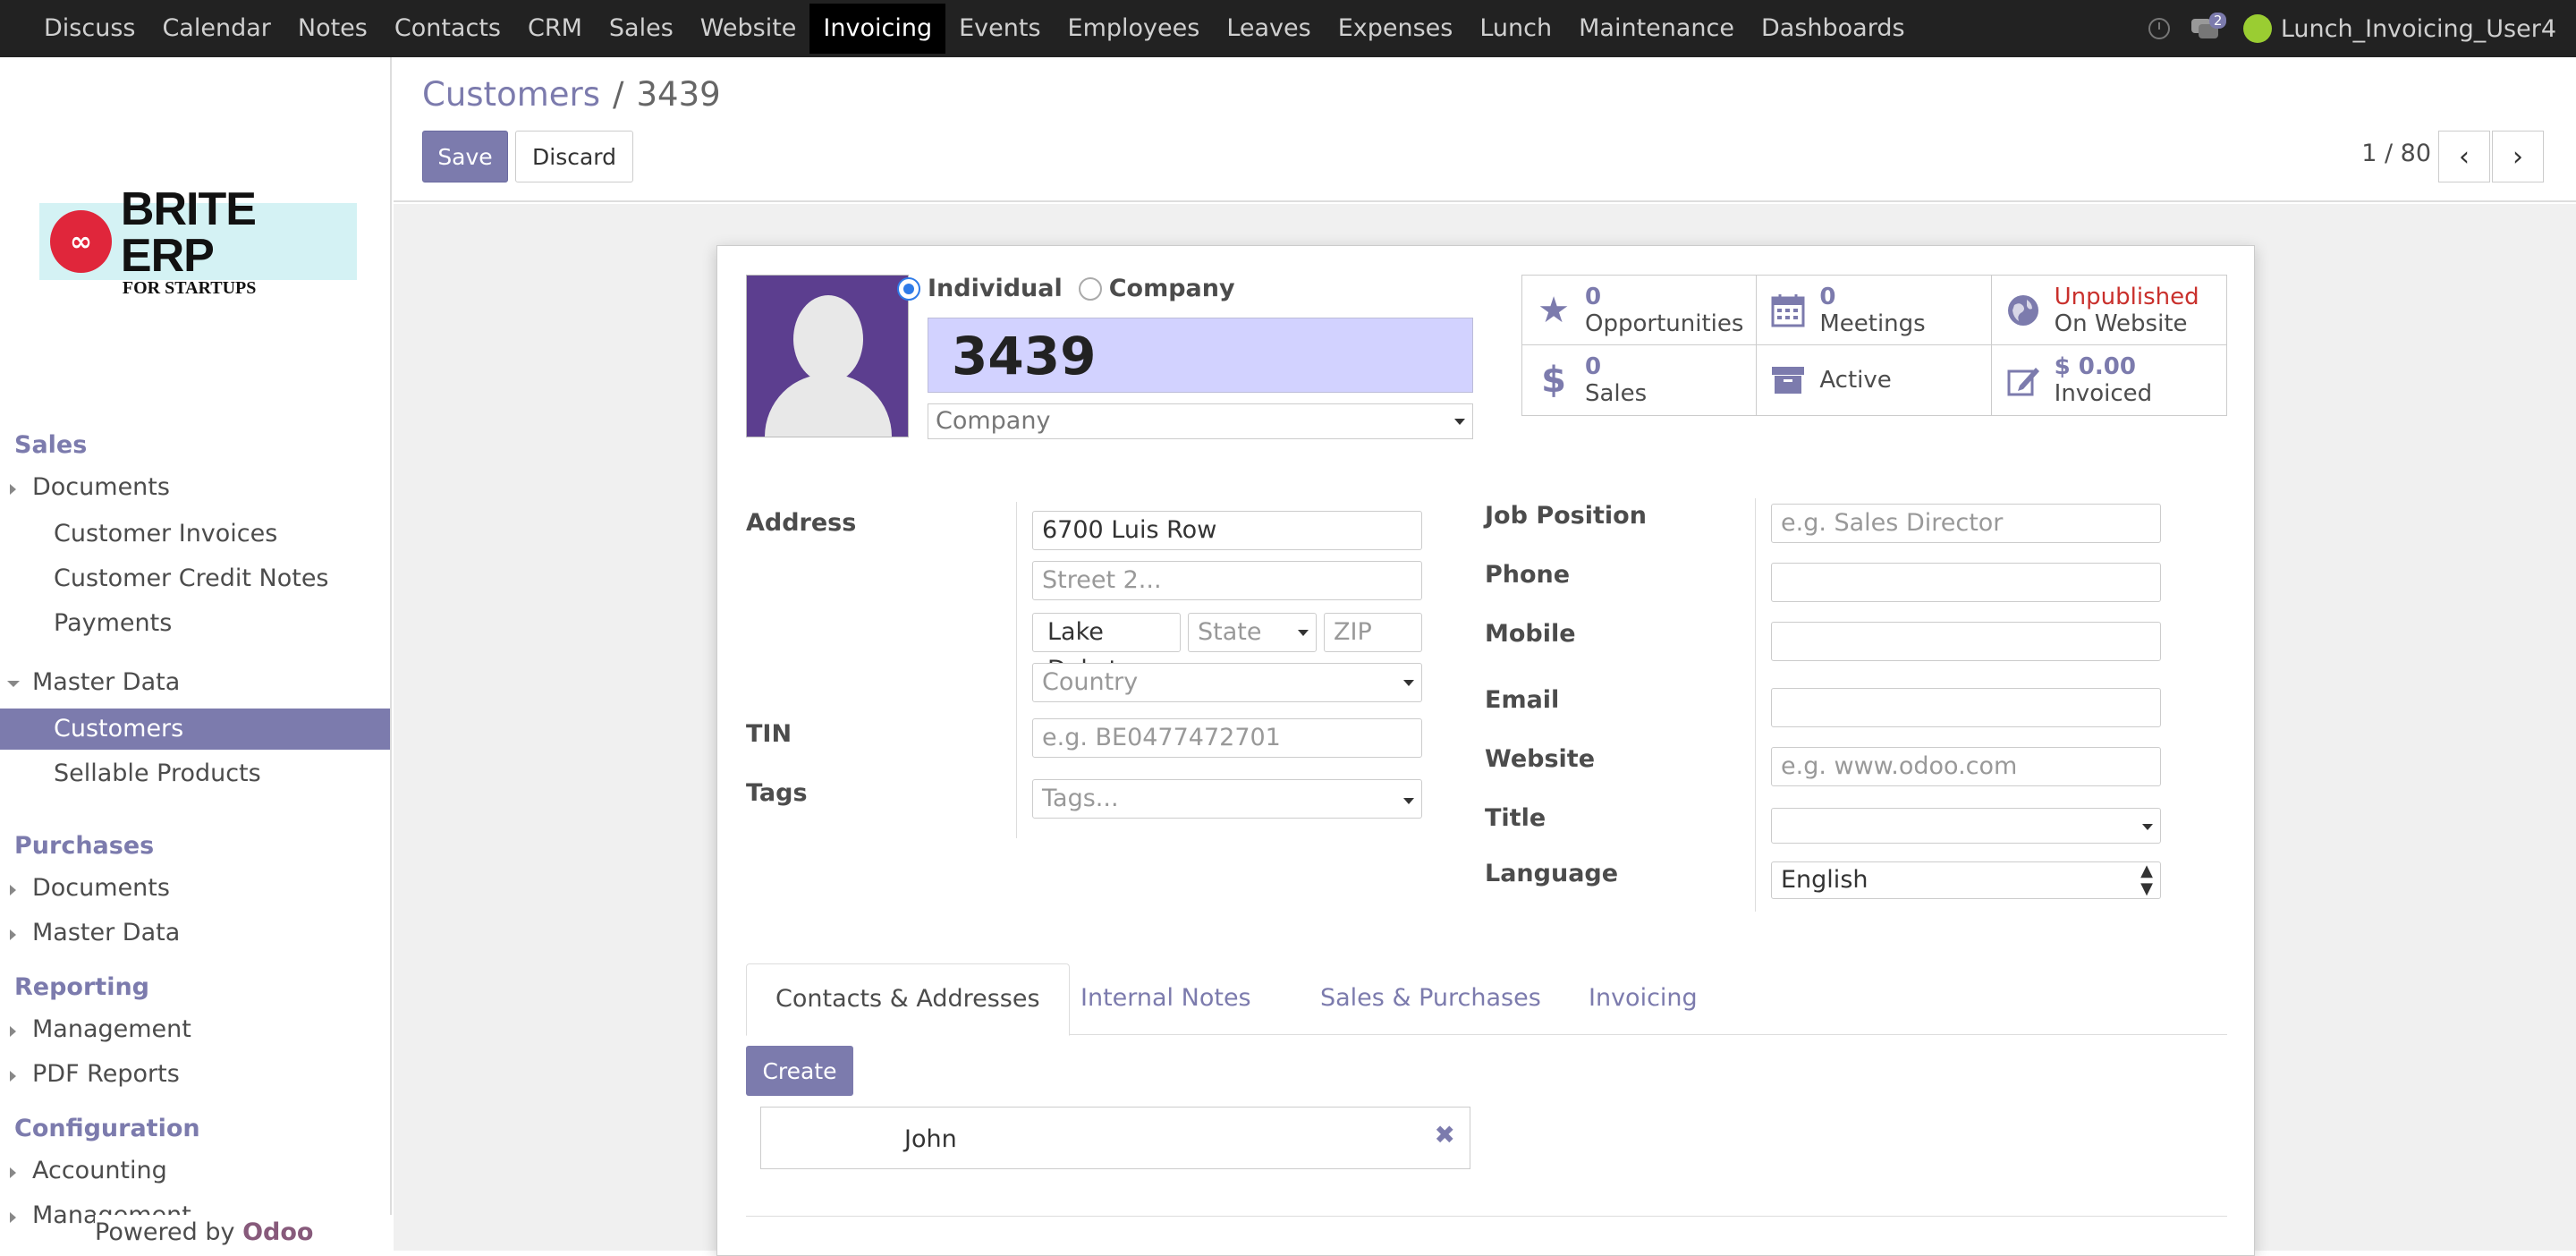 The height and width of the screenshot is (1256, 2576). What do you see at coordinates (277, 1232) in the screenshot?
I see `odoo-link: Odoo` at bounding box center [277, 1232].